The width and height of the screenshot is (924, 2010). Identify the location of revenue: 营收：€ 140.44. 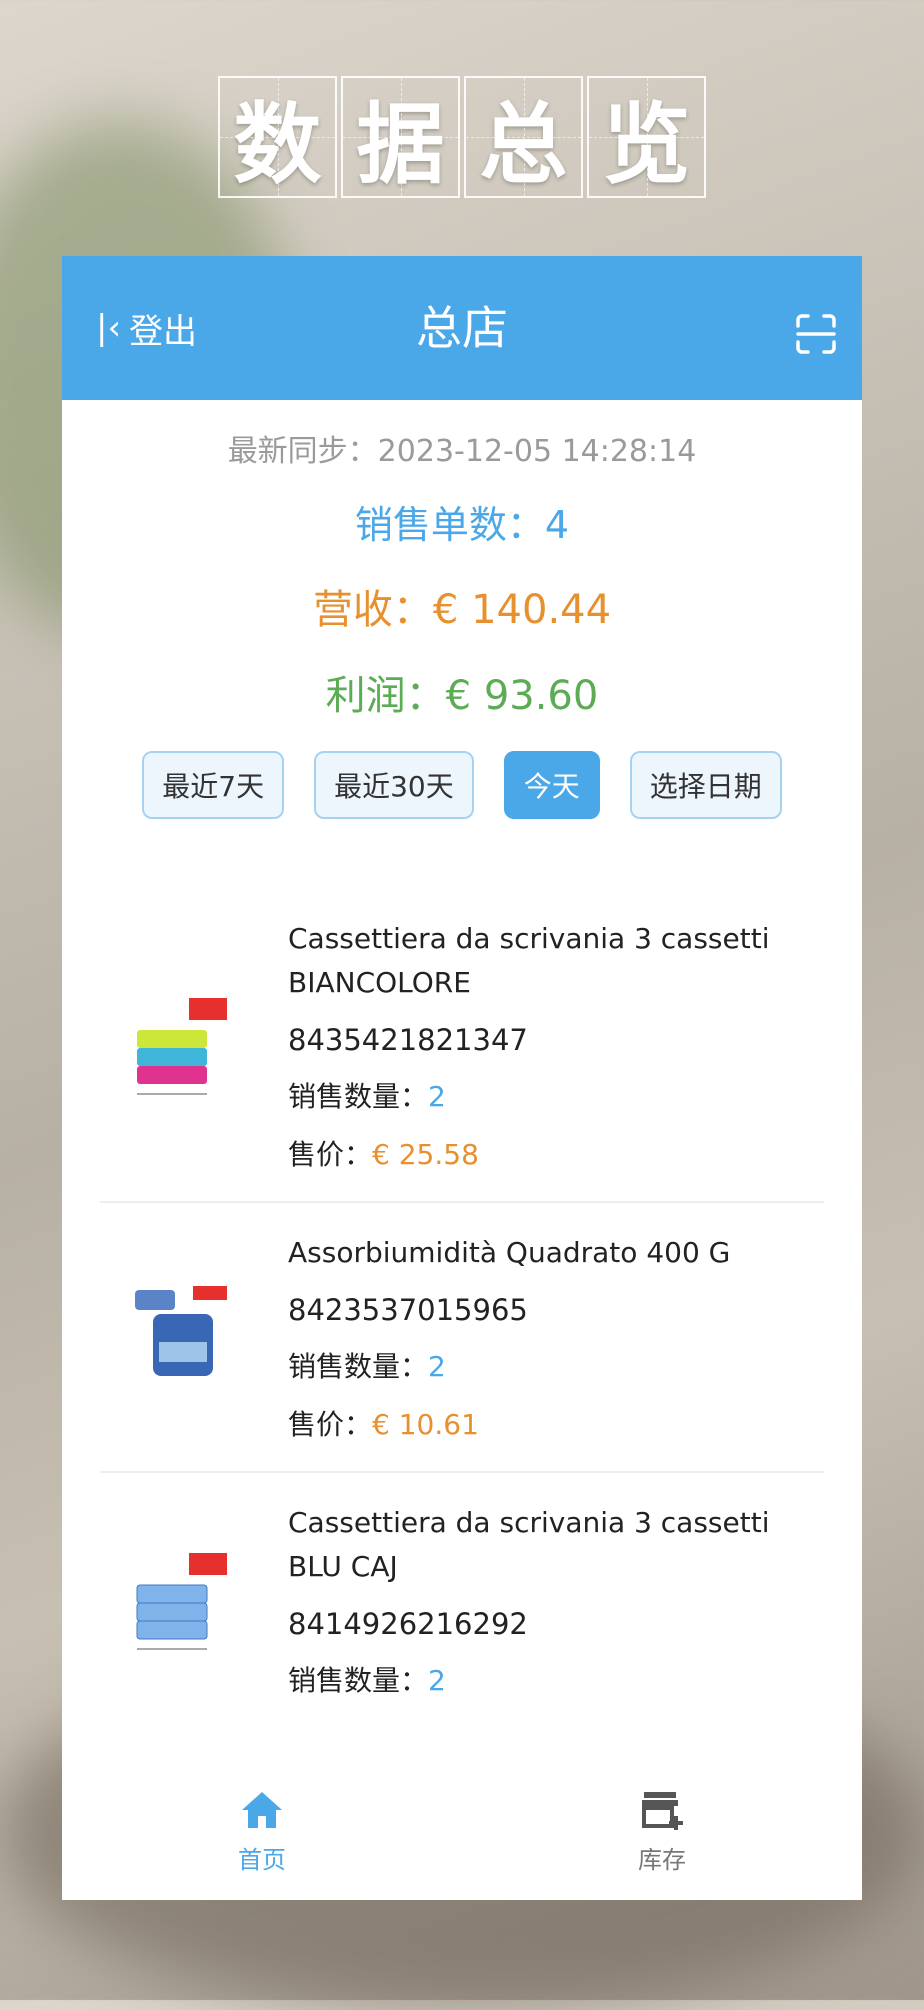
(462, 610).